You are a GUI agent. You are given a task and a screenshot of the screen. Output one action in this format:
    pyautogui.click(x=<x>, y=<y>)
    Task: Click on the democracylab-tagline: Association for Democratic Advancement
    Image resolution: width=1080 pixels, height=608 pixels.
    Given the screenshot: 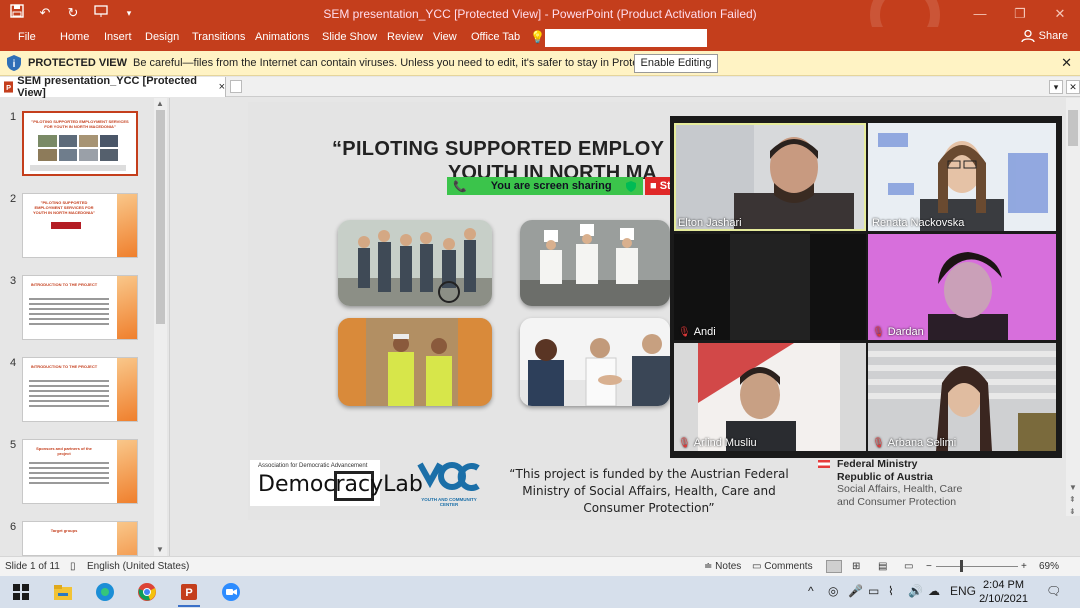 What is the action you would take?
    pyautogui.click(x=313, y=466)
    